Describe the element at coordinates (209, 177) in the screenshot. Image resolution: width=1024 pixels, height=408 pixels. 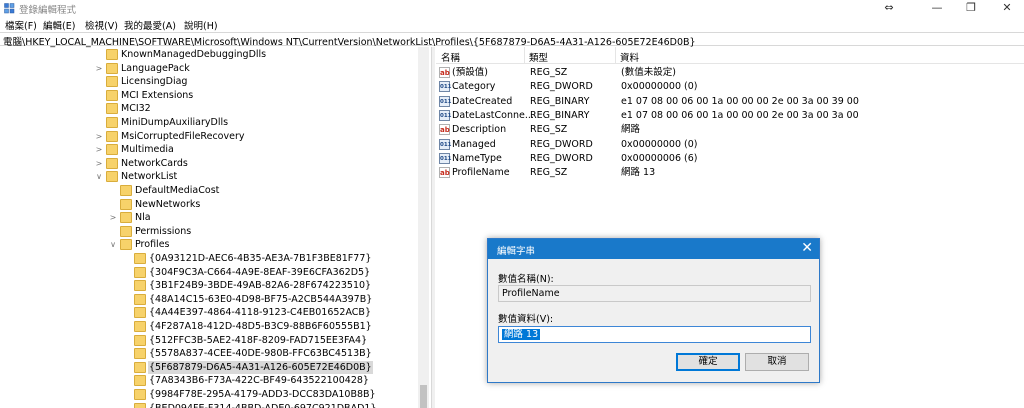
I see `tree-item: ∨ NetworkList` at that location.